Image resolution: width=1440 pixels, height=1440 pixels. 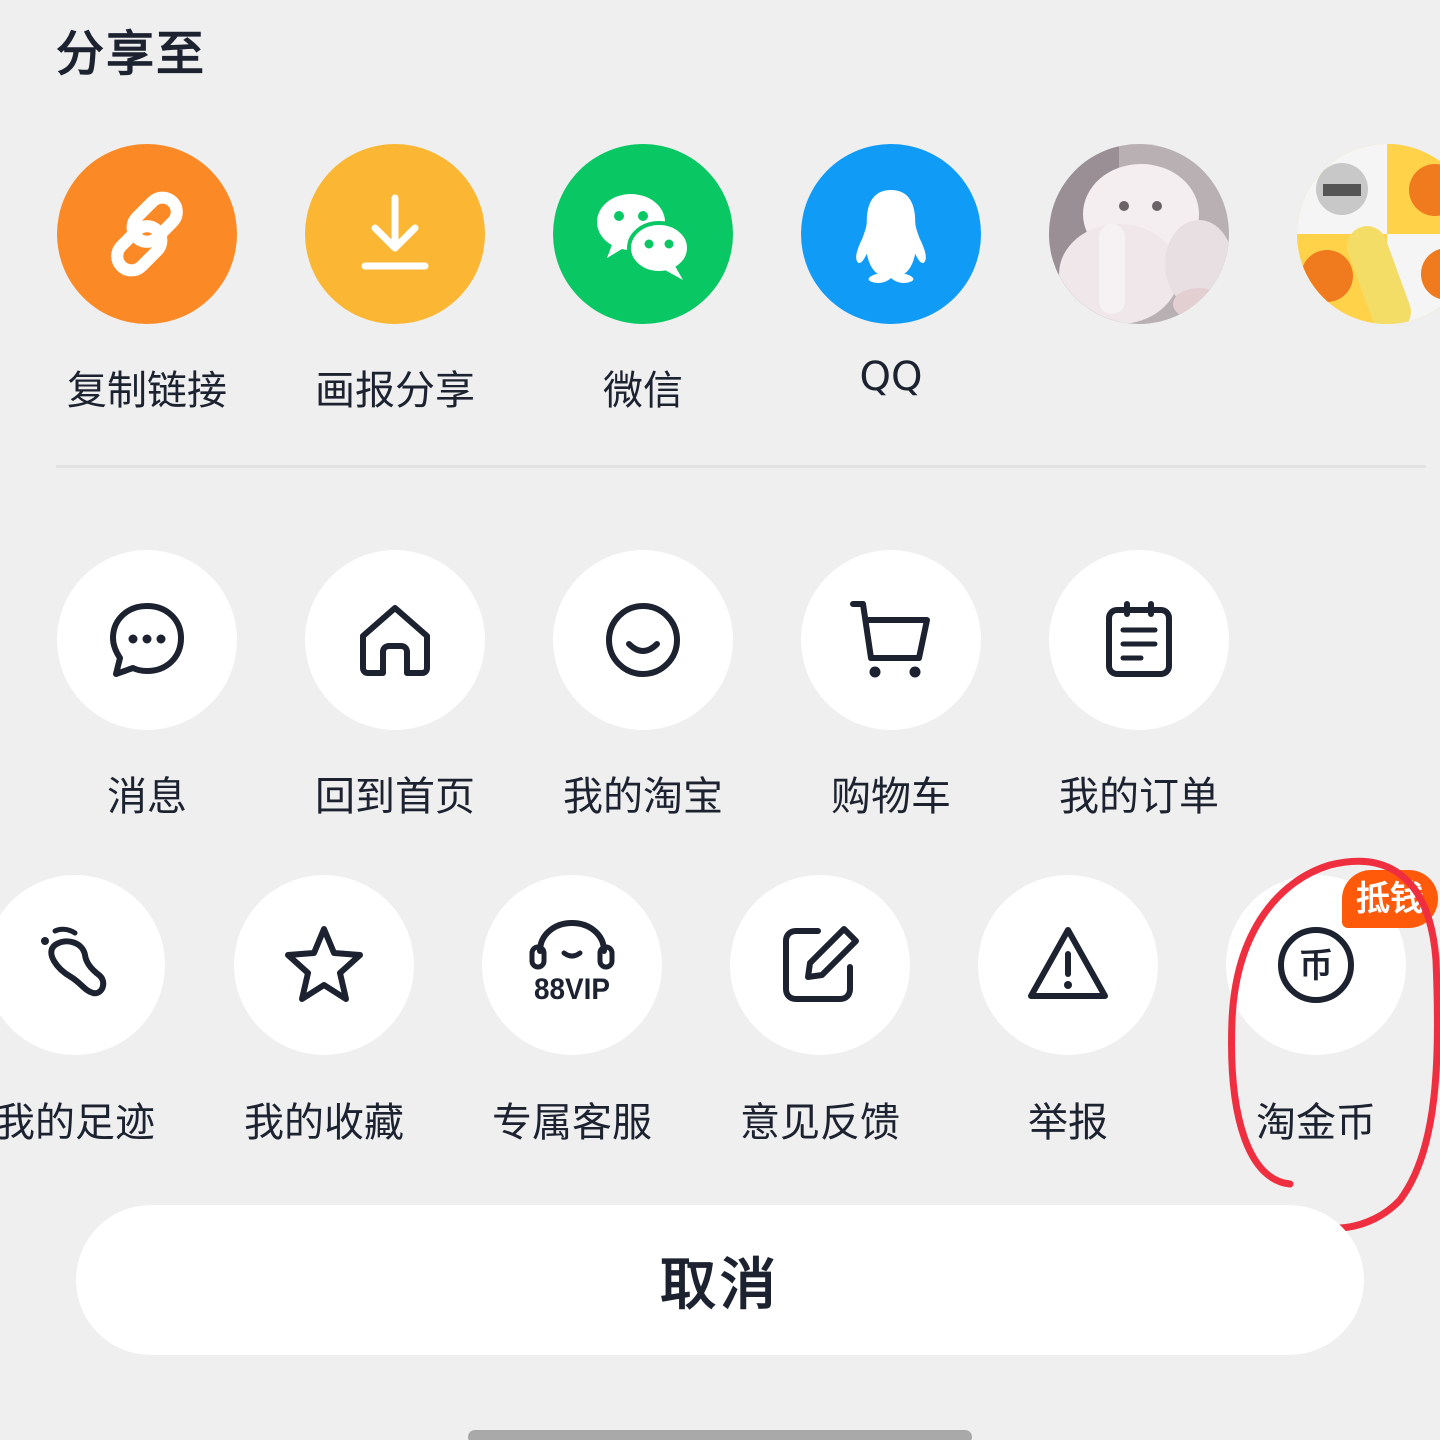 I want to click on message-icon, so click(x=147, y=640).